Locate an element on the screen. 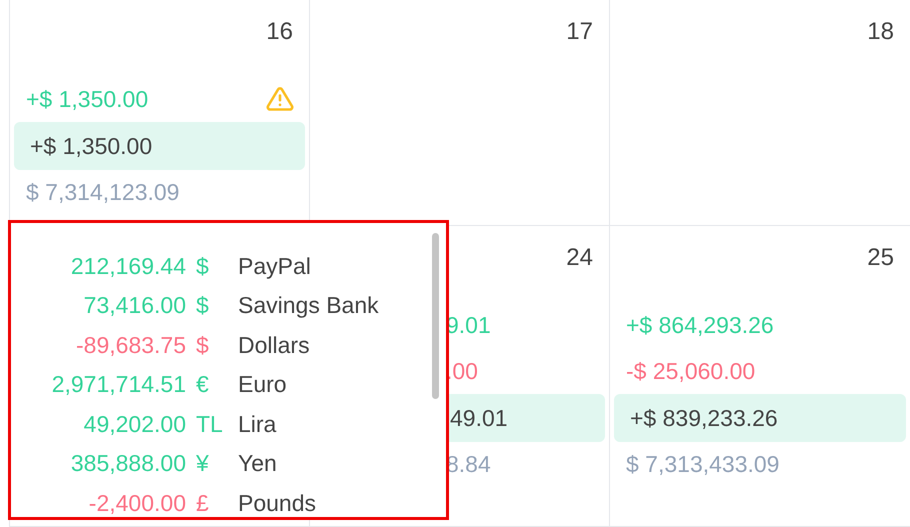 This screenshot has width=910, height=527. account-name: Yen is located at coordinates (257, 463).